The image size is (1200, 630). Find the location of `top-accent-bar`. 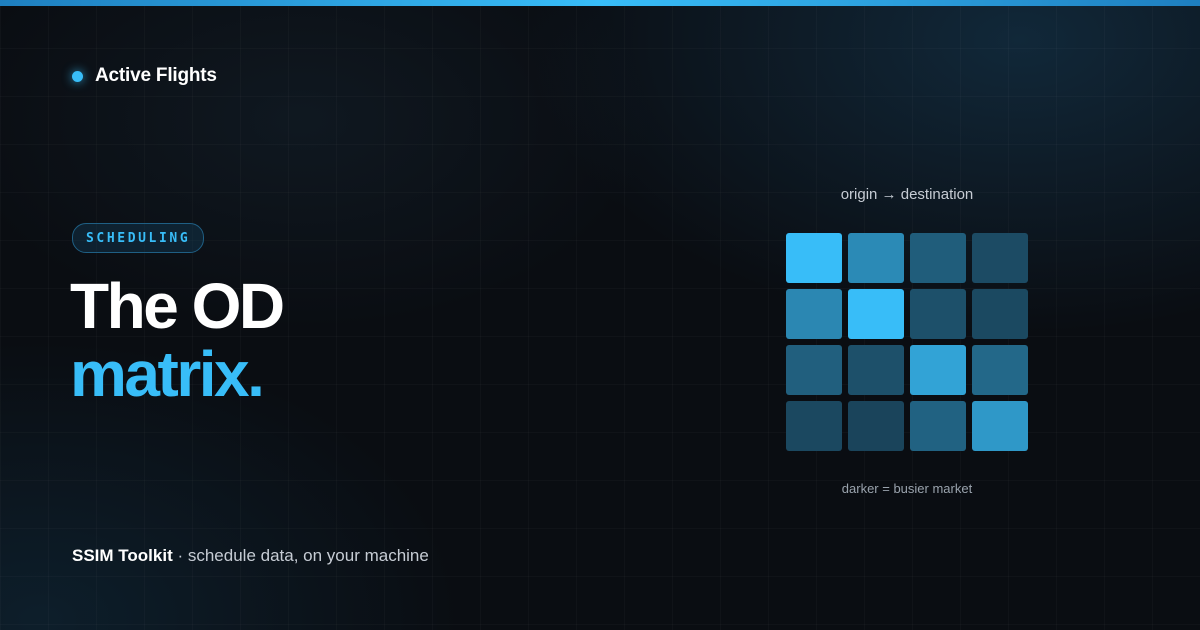

top-accent-bar is located at coordinates (600, 3).